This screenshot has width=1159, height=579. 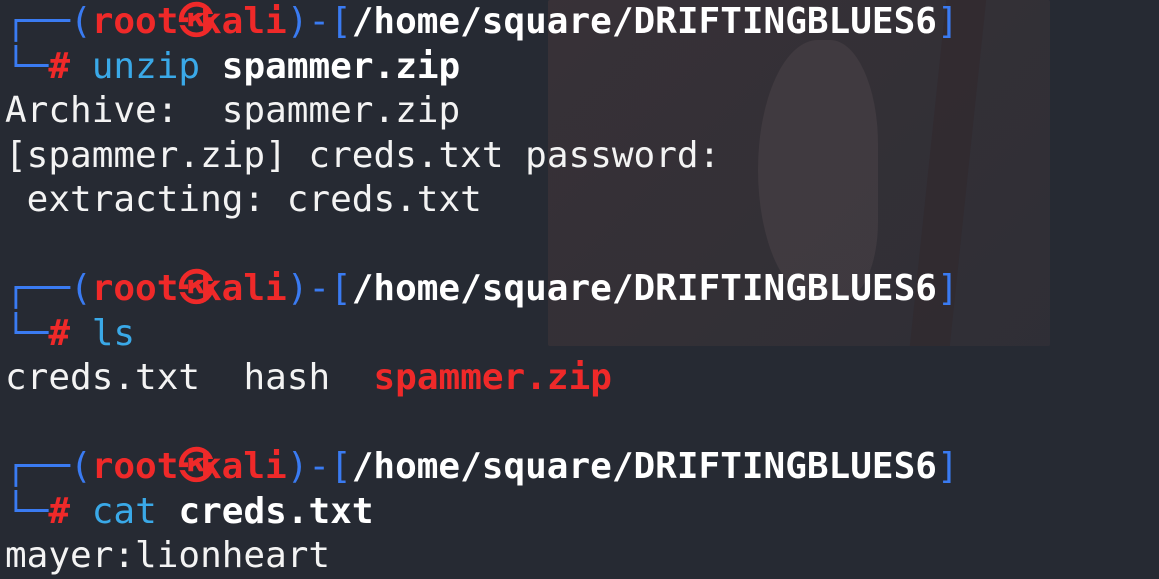 What do you see at coordinates (103, 377) in the screenshot?
I see `ls-file-creds: creds.txt` at bounding box center [103, 377].